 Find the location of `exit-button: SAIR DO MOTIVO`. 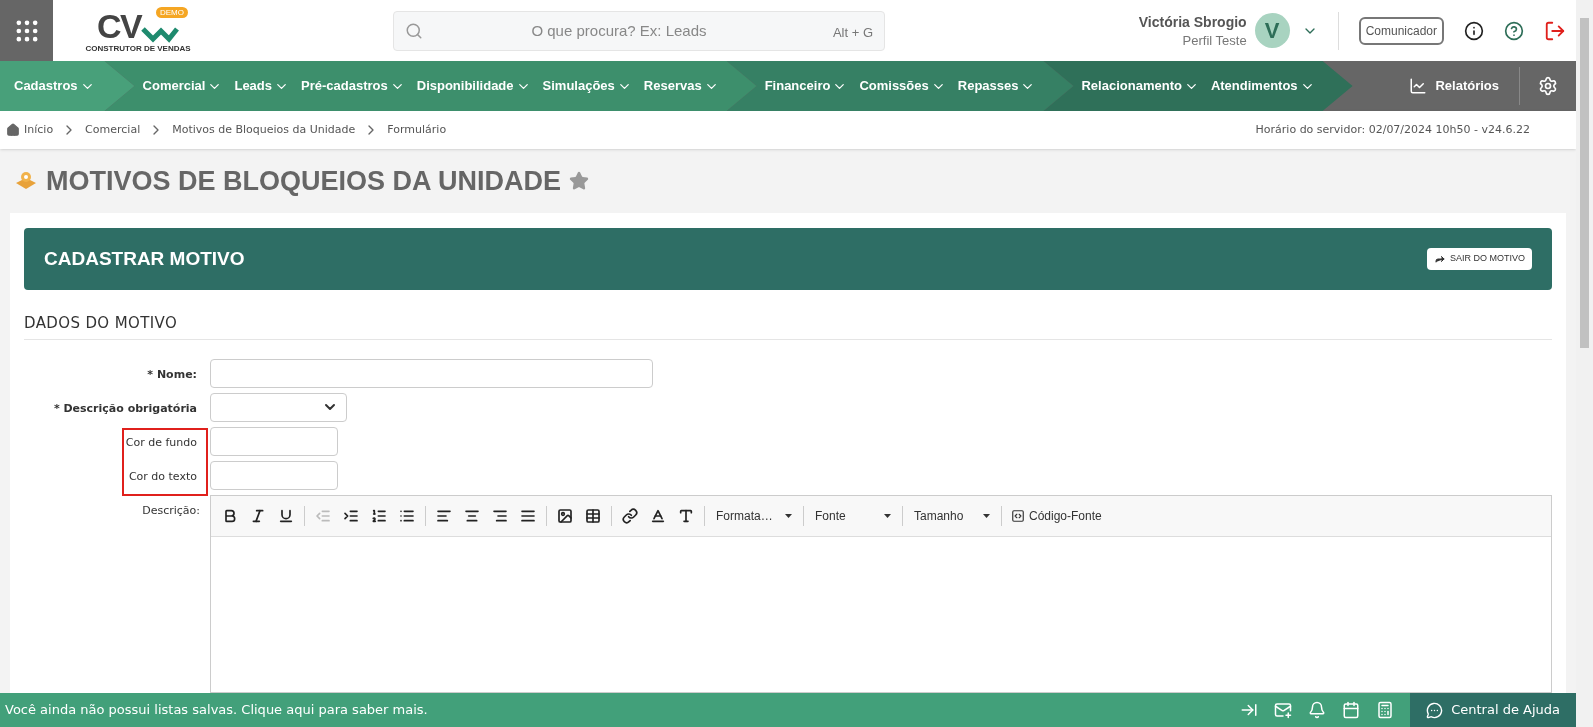

exit-button: SAIR DO MOTIVO is located at coordinates (1479, 259).